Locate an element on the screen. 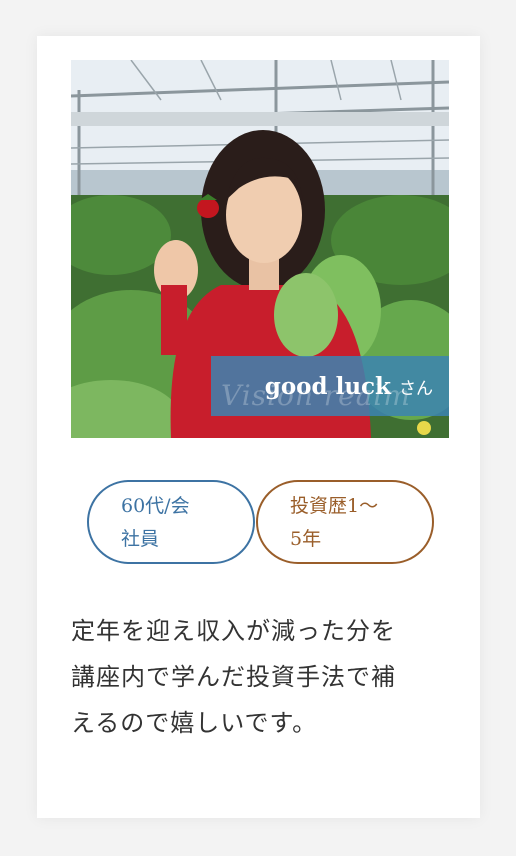 The height and width of the screenshot is (856, 516). age-tag-line-1: 60代/会 is located at coordinates (155, 506).